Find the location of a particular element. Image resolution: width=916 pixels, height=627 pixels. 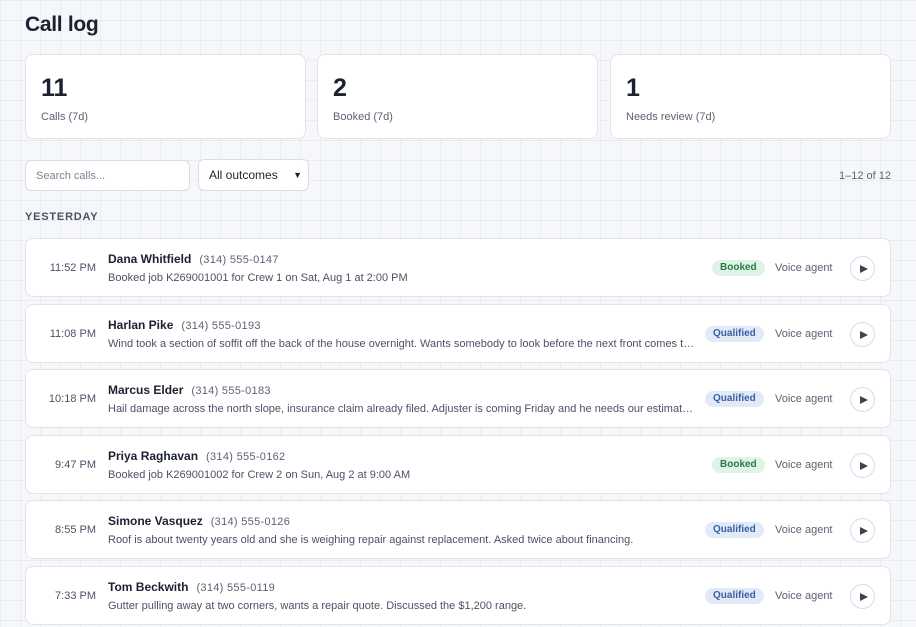

stat-card-needs-review: 1 Needs review (7d) is located at coordinates (750, 96).